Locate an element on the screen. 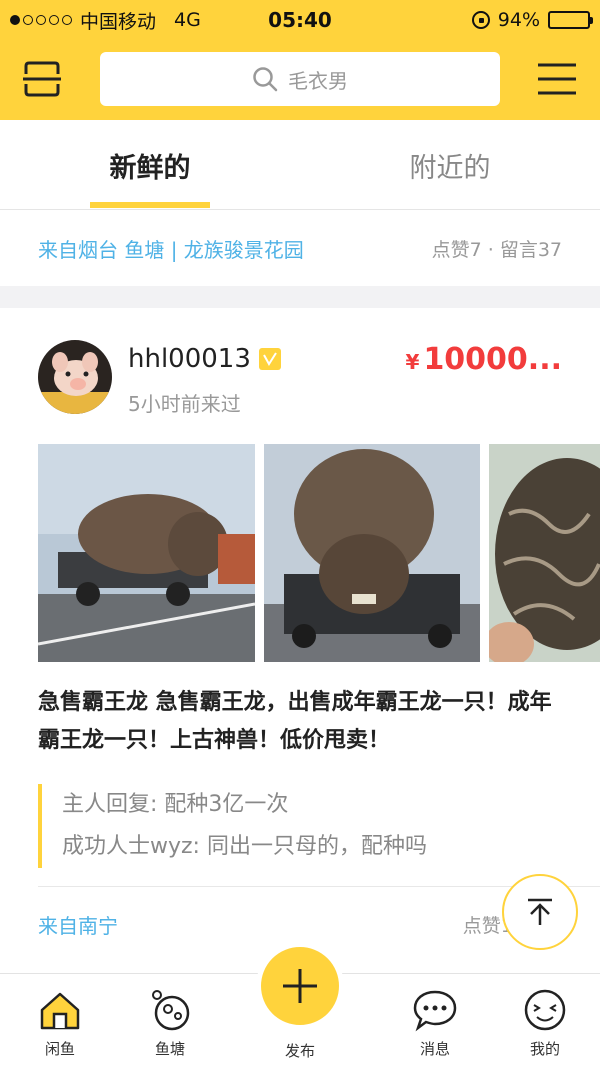 Image resolution: width=600 pixels, height=1065 pixels. comment-list: 主人回复: 配种3亿一次 成功人士wyz: 同出一只母的，配种吗 is located at coordinates (303, 826).